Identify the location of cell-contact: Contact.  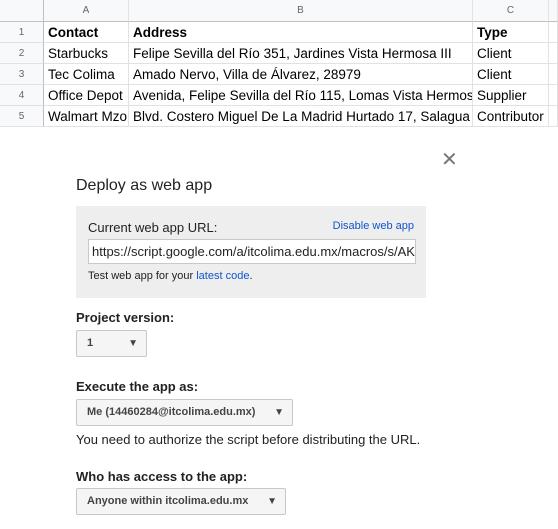
(86, 32).